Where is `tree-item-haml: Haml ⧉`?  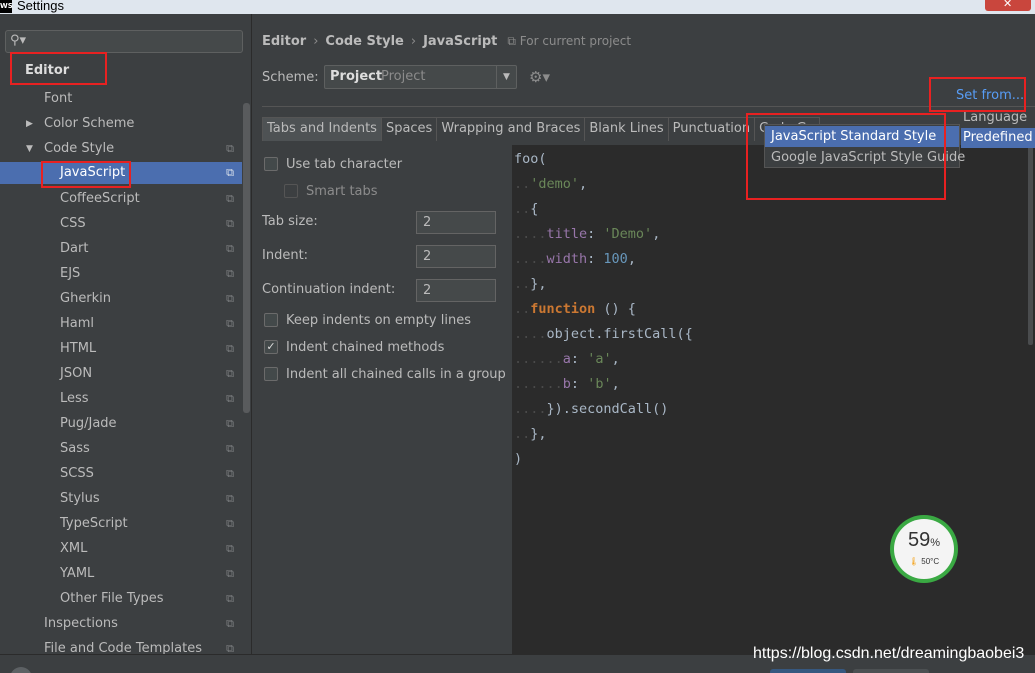
tree-item-haml: Haml ⧉ is located at coordinates (121, 324).